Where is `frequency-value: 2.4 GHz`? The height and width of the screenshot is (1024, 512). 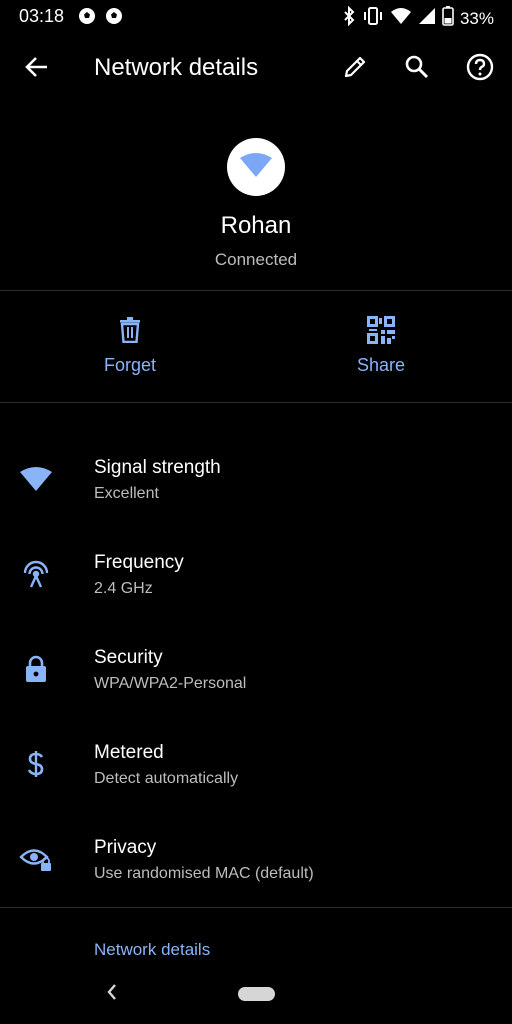
frequency-value: 2.4 GHz is located at coordinates (123, 588).